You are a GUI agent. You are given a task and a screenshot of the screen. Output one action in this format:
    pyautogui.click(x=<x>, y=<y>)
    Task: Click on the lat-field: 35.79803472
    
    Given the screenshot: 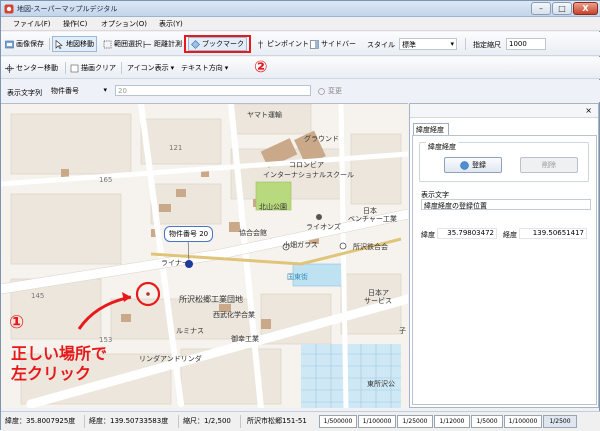 What is the action you would take?
    pyautogui.click(x=467, y=233)
    